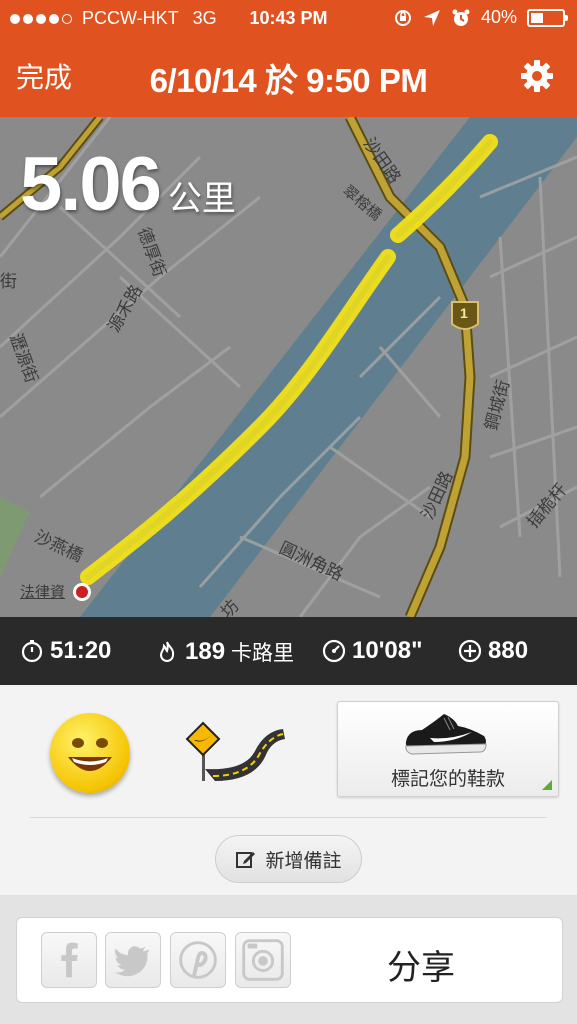 This screenshot has height=1024, width=577. What do you see at coordinates (205, 651) in the screenshot?
I see `calories-value: 189` at bounding box center [205, 651].